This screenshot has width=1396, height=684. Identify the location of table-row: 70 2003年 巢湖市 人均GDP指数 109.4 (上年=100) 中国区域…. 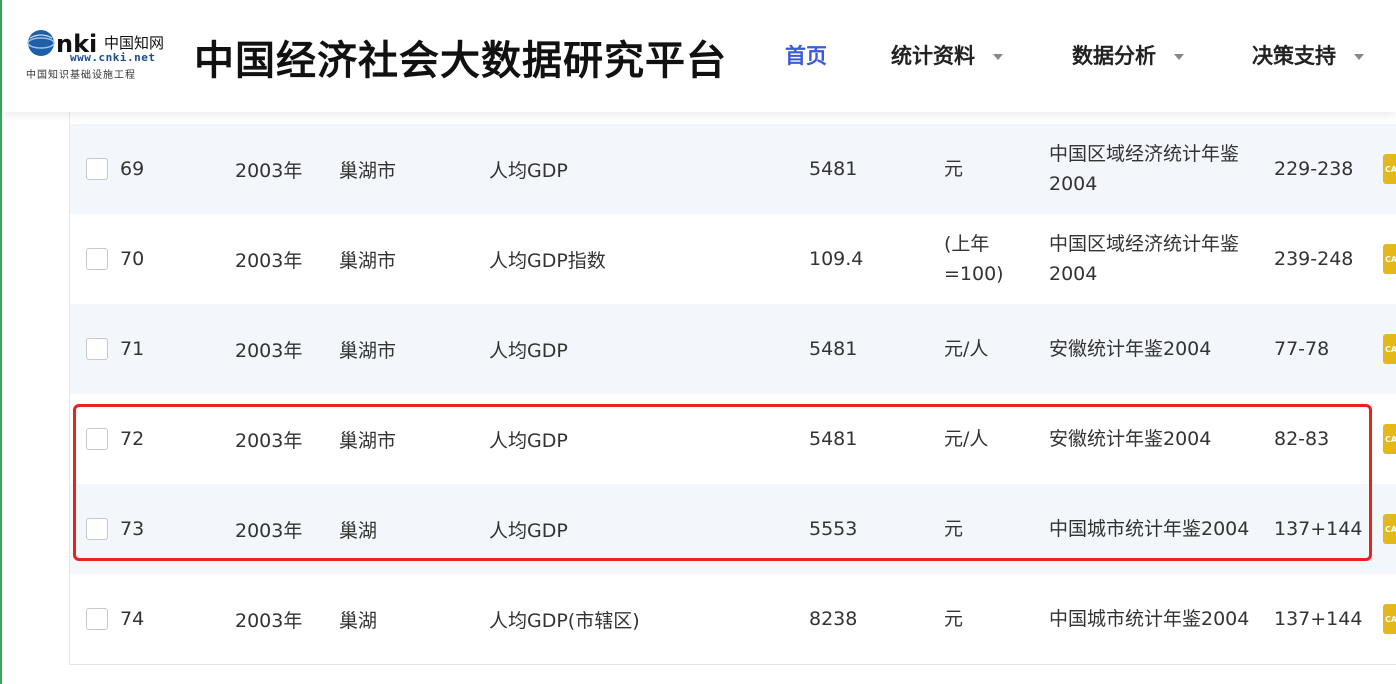
(733, 259).